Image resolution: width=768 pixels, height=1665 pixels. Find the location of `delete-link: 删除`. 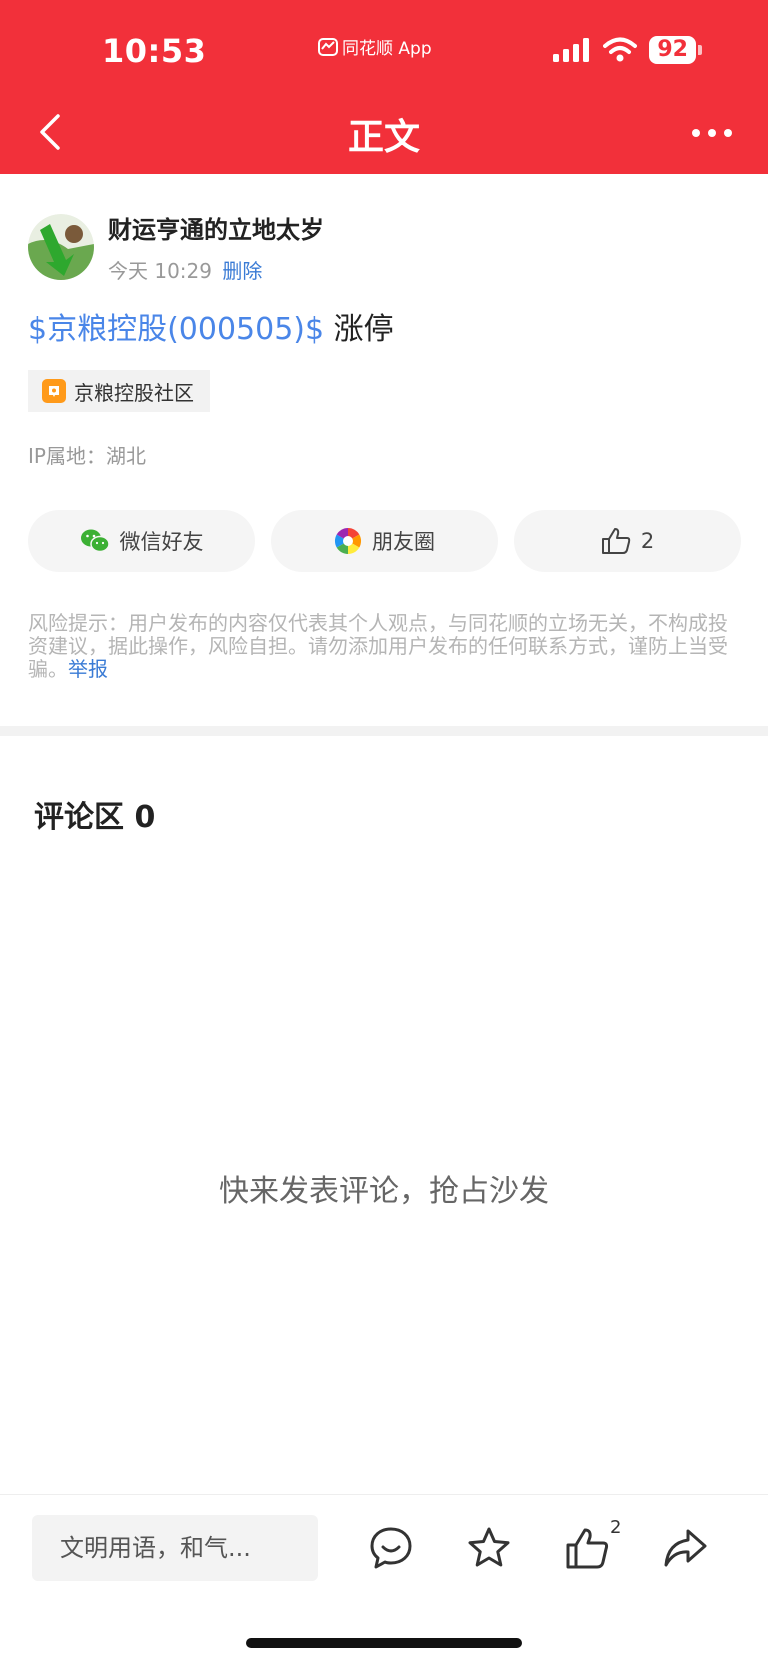

delete-link: 删除 is located at coordinates (242, 271).